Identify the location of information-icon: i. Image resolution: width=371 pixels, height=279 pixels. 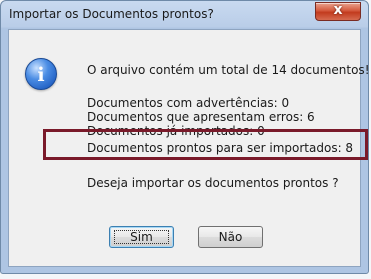
(41, 74).